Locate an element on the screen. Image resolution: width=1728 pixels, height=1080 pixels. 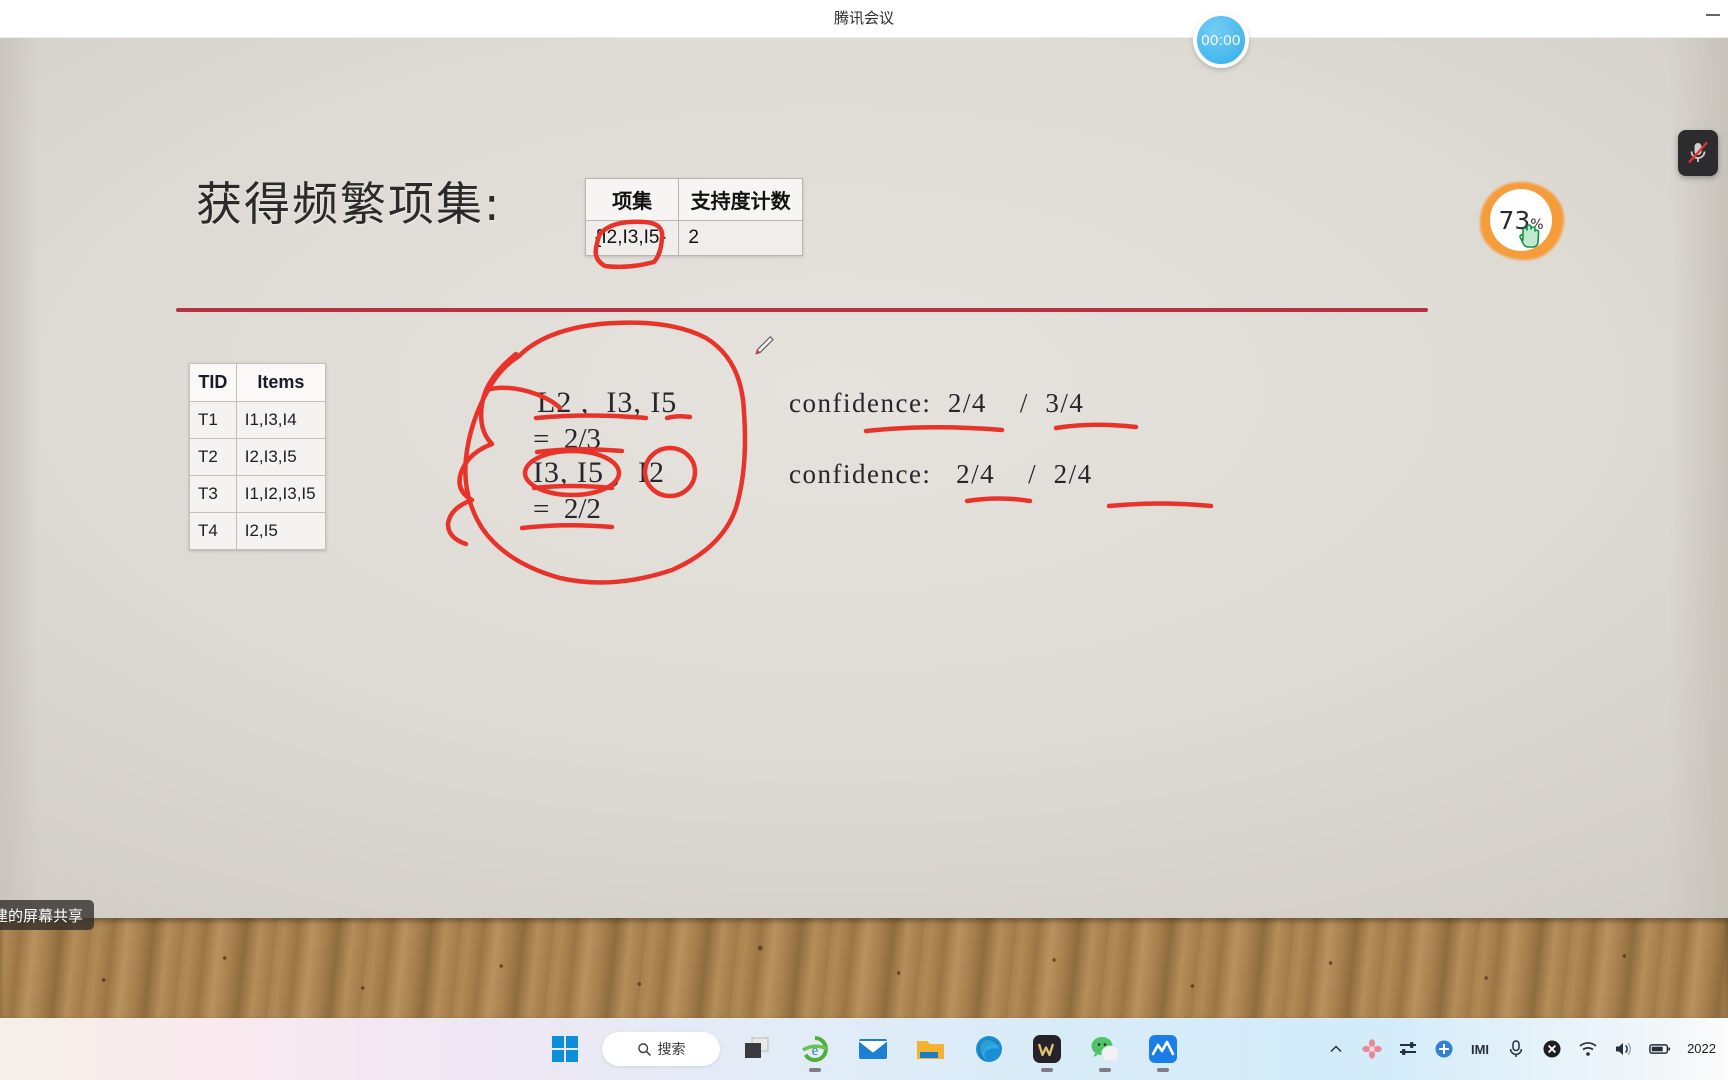
battery-level-icon is located at coordinates (1660, 1049).